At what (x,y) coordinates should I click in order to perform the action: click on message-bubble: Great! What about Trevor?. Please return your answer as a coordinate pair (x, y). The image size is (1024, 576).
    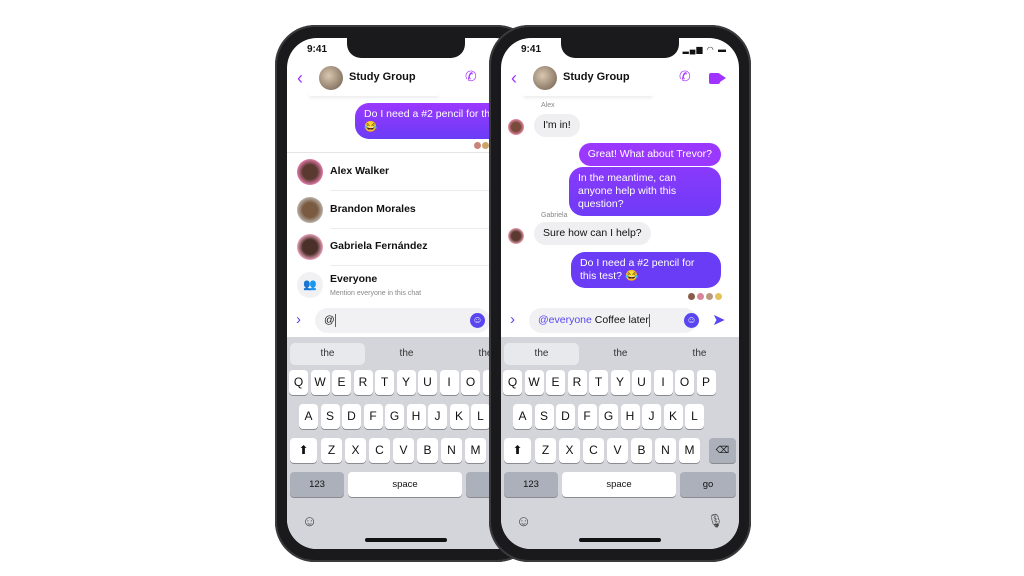
    Looking at the image, I should click on (649, 154).